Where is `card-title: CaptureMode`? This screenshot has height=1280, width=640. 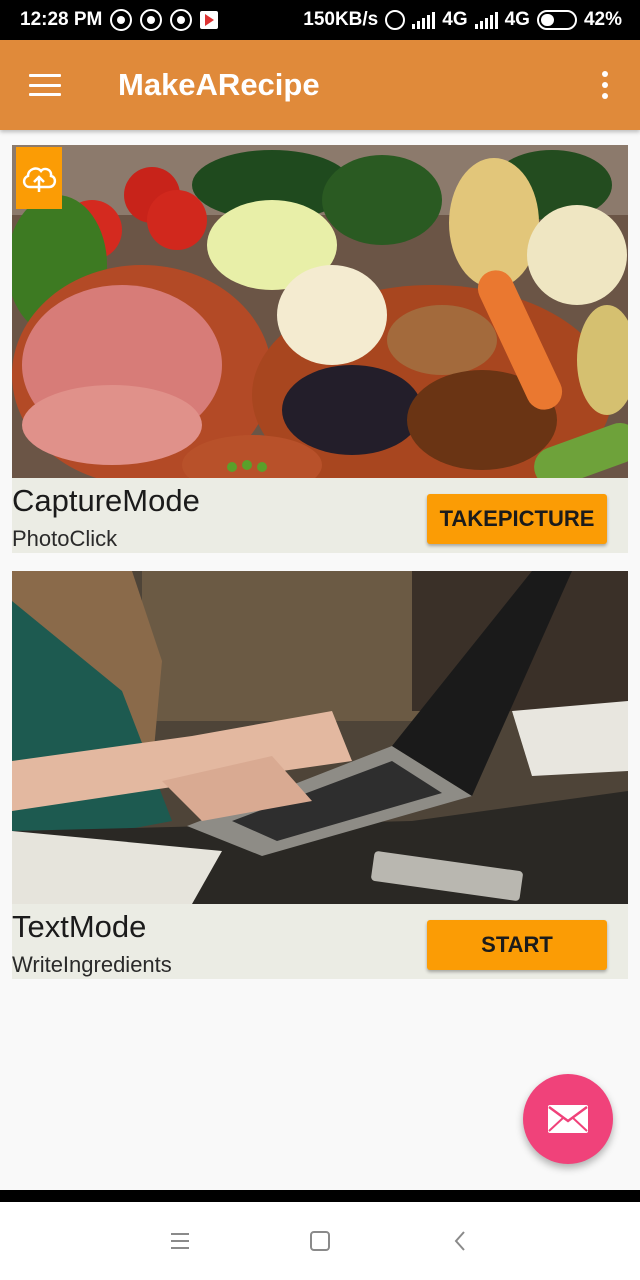 card-title: CaptureMode is located at coordinates (106, 500).